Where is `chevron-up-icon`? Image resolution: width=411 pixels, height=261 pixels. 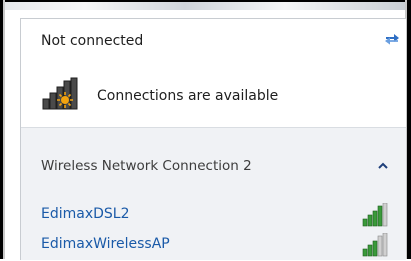 chevron-up-icon is located at coordinates (383, 165).